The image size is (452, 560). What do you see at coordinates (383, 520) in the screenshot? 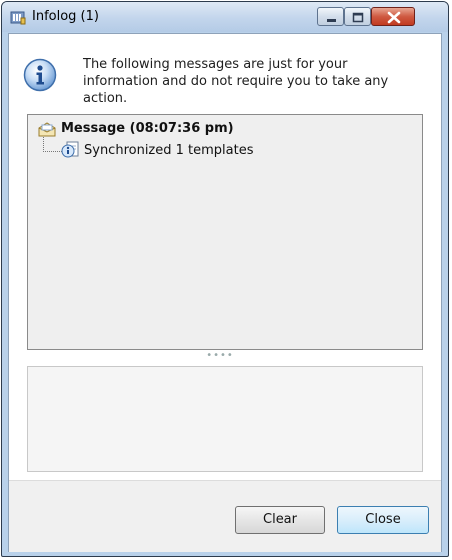
I see `close-button: Close` at bounding box center [383, 520].